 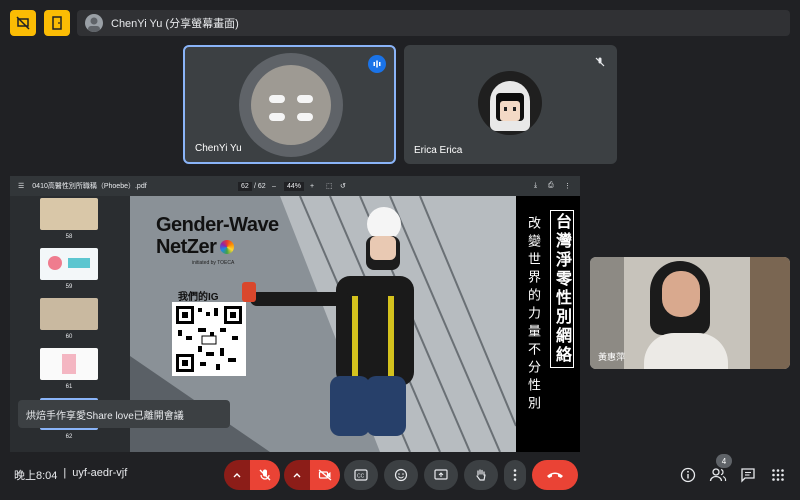 I want to click on participant-name: ChenYi Yu, so click(x=218, y=148).